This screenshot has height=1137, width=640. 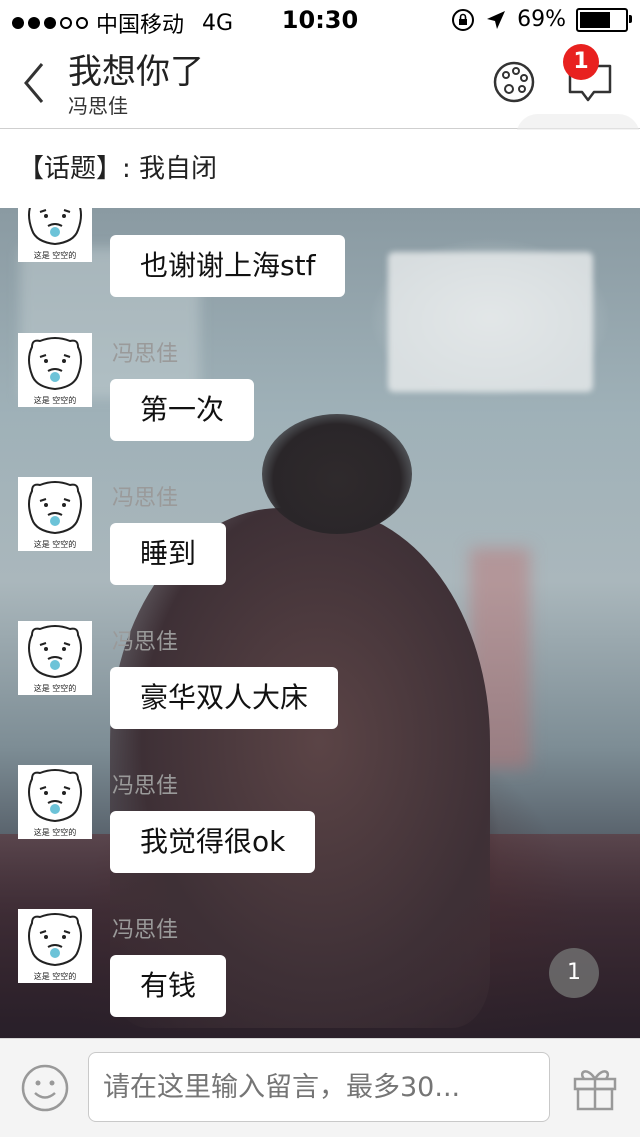 I want to click on page-title: 我想你了, so click(x=136, y=72).